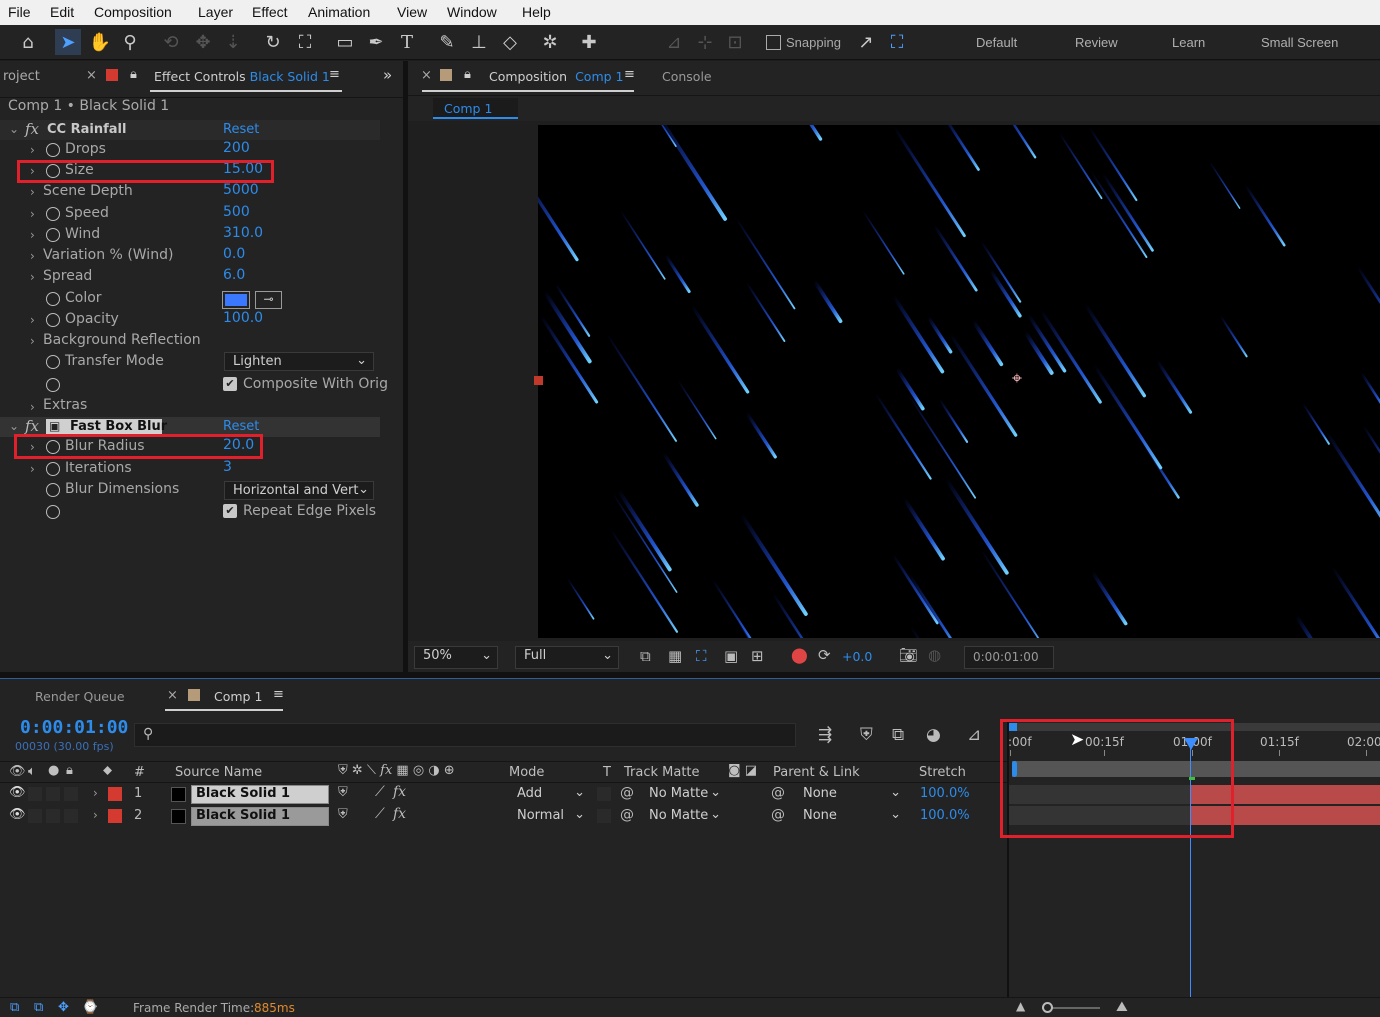 This screenshot has height=1017, width=1380. Describe the element at coordinates (238, 696) in the screenshot. I see `tab-comp-1: Comp 1` at that location.